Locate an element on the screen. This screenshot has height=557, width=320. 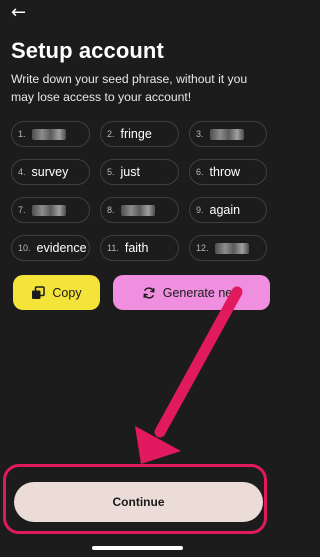
seed-word-chip: 12. is located at coordinates (228, 248).